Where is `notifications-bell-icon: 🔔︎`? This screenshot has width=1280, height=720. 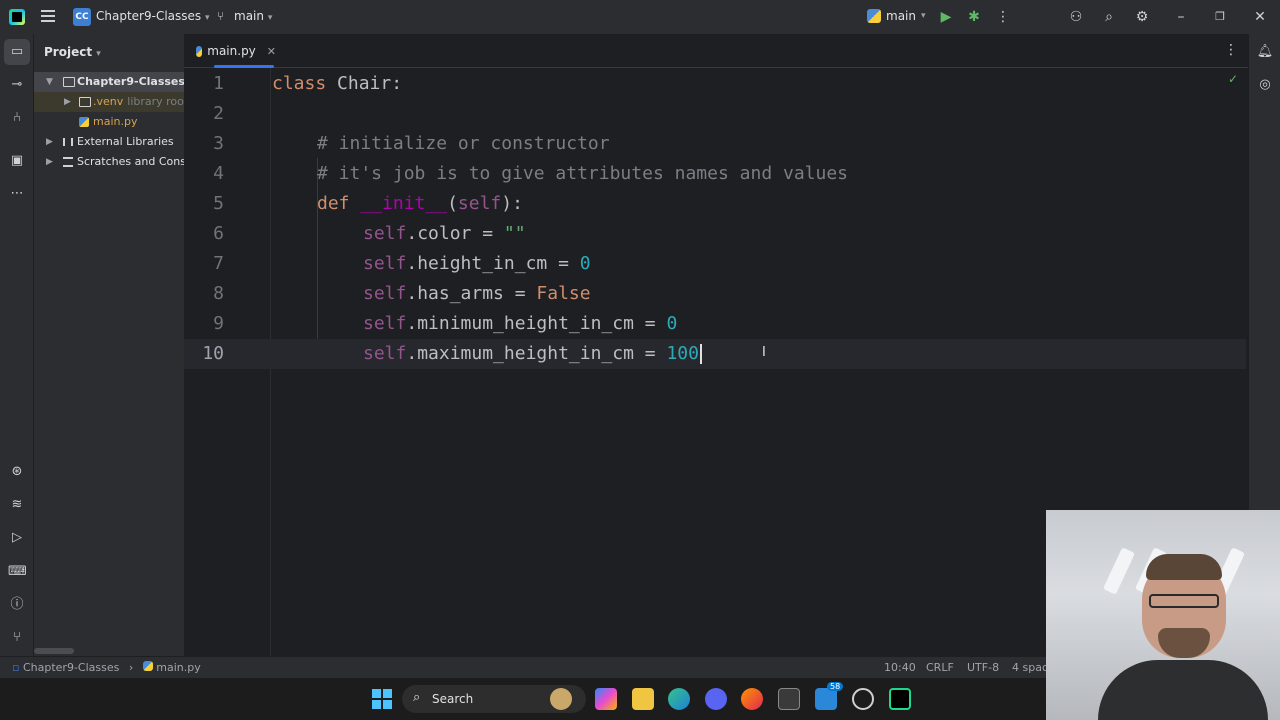 notifications-bell-icon: 🔔︎ is located at coordinates (1265, 52).